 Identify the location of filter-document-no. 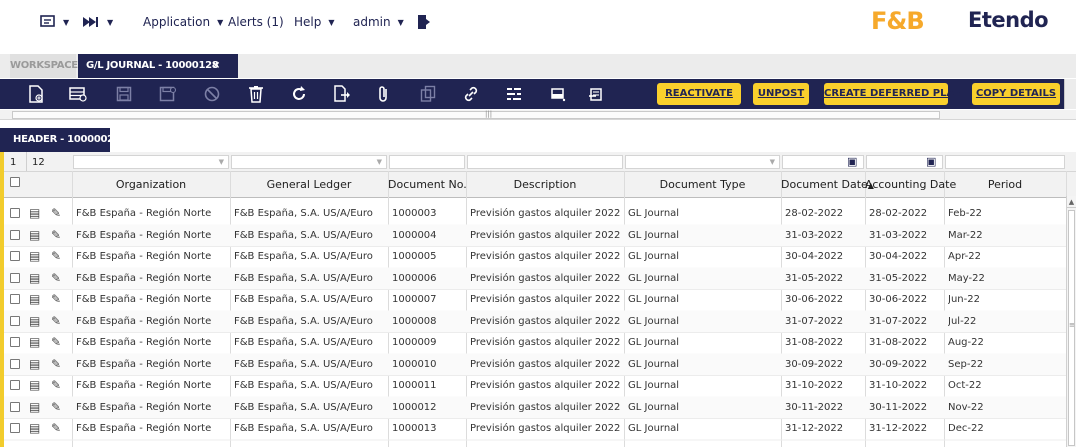
(427, 162).